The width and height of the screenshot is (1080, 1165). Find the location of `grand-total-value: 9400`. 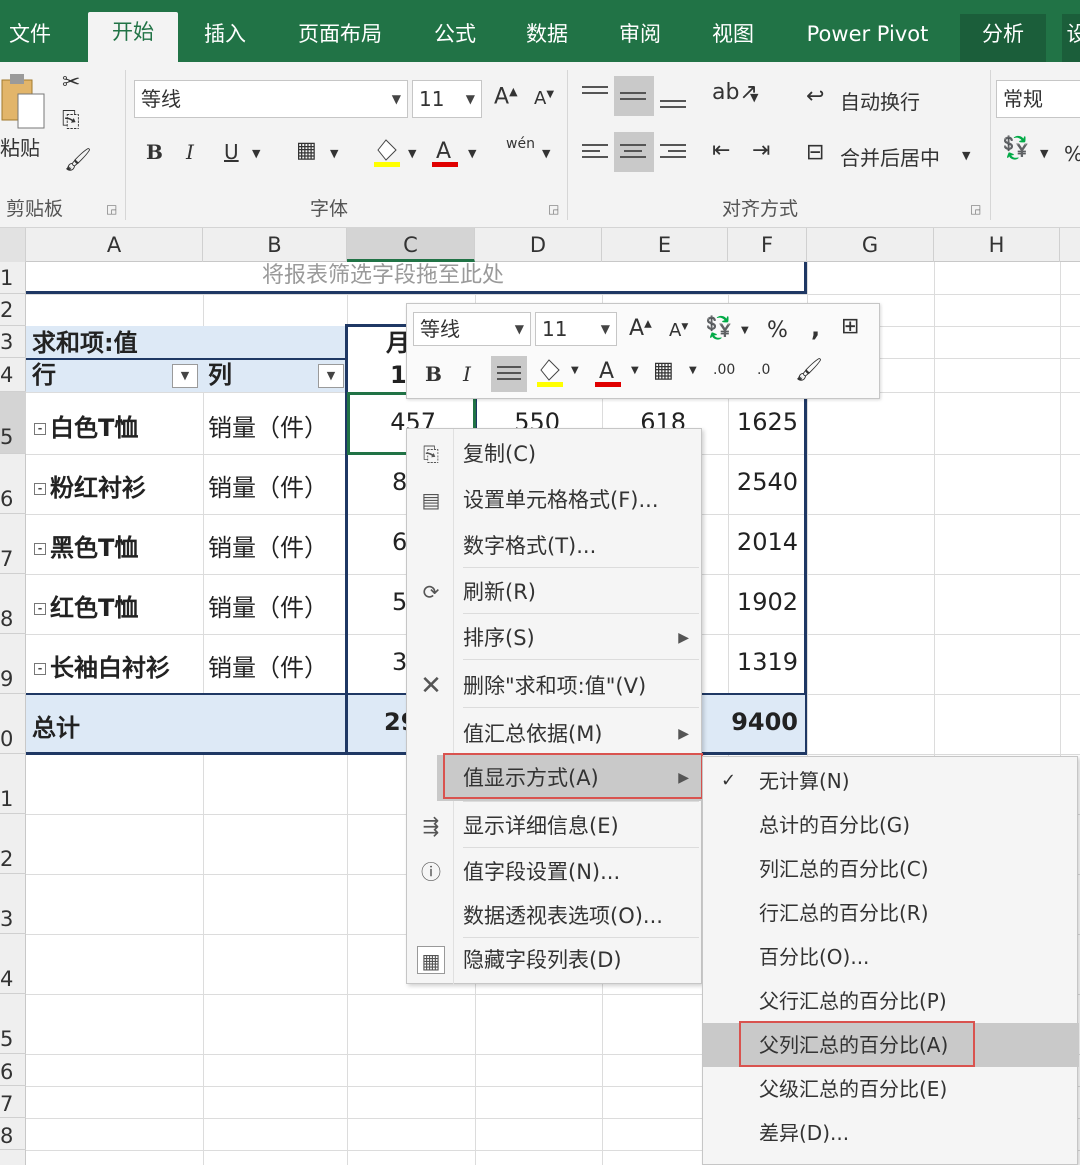

grand-total-value: 9400 is located at coordinates (763, 722).